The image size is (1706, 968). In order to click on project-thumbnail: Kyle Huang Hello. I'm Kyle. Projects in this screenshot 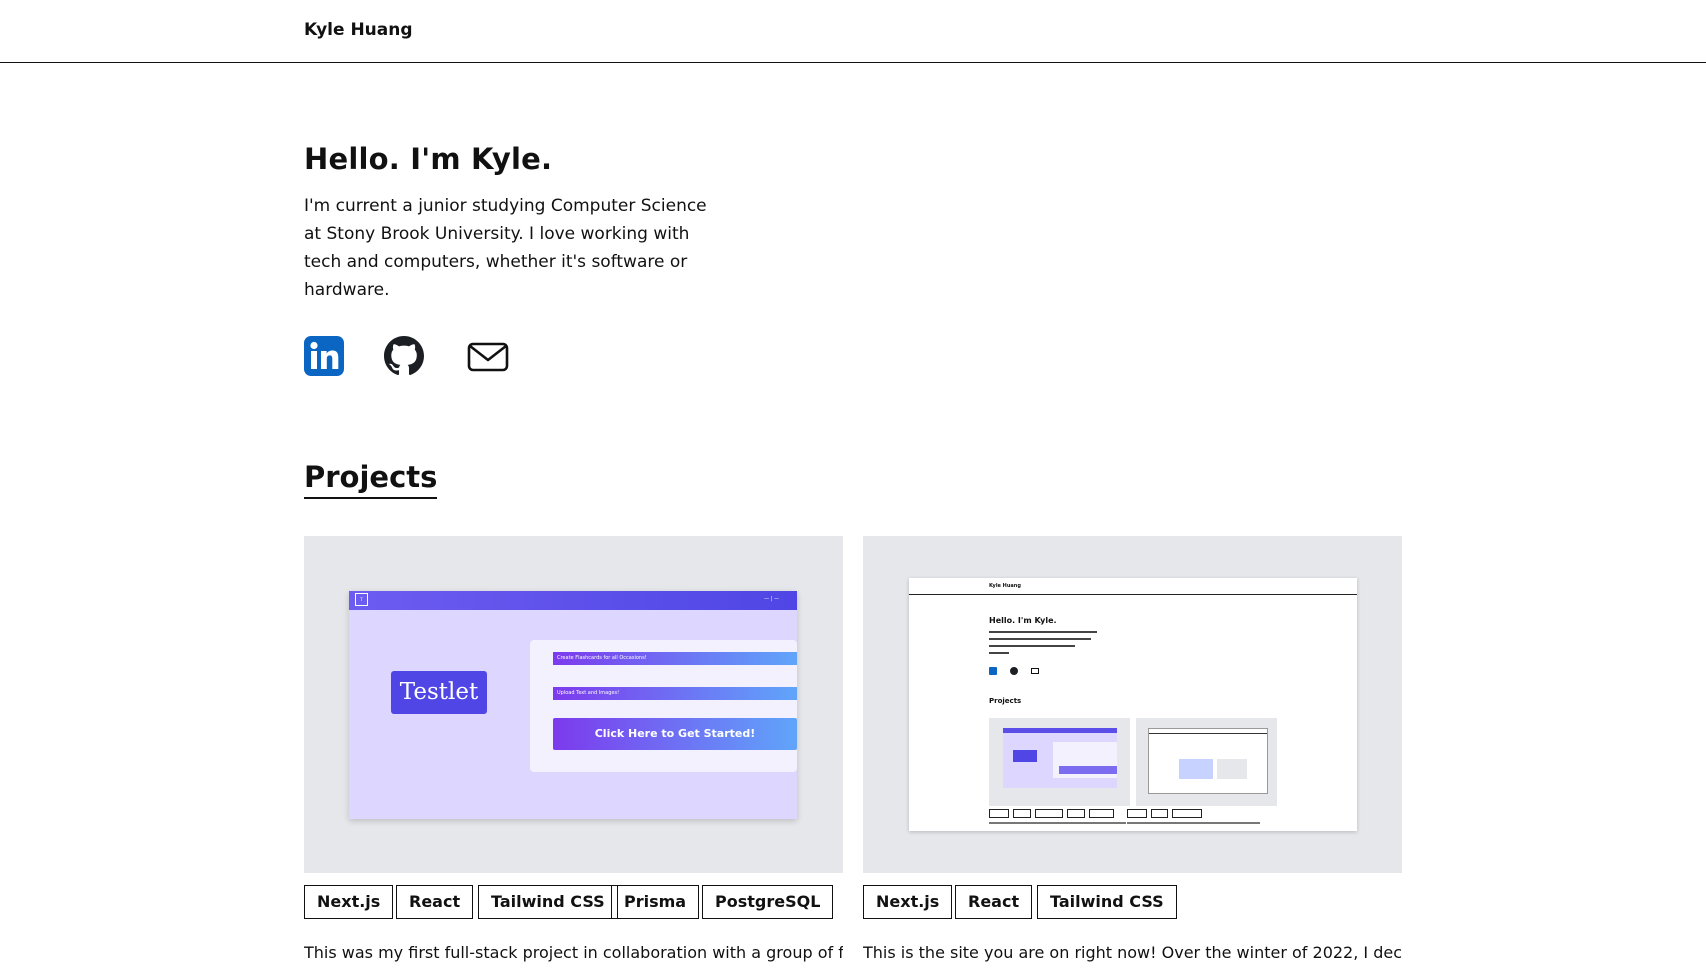, I will do `click(1132, 704)`.